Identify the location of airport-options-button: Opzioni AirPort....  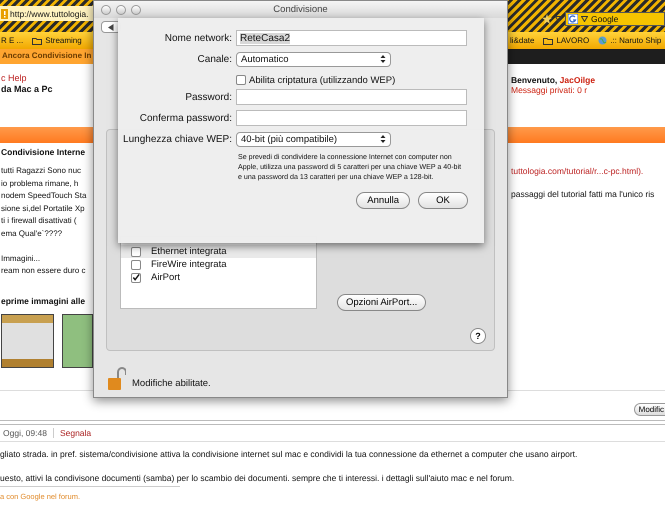
(381, 302).